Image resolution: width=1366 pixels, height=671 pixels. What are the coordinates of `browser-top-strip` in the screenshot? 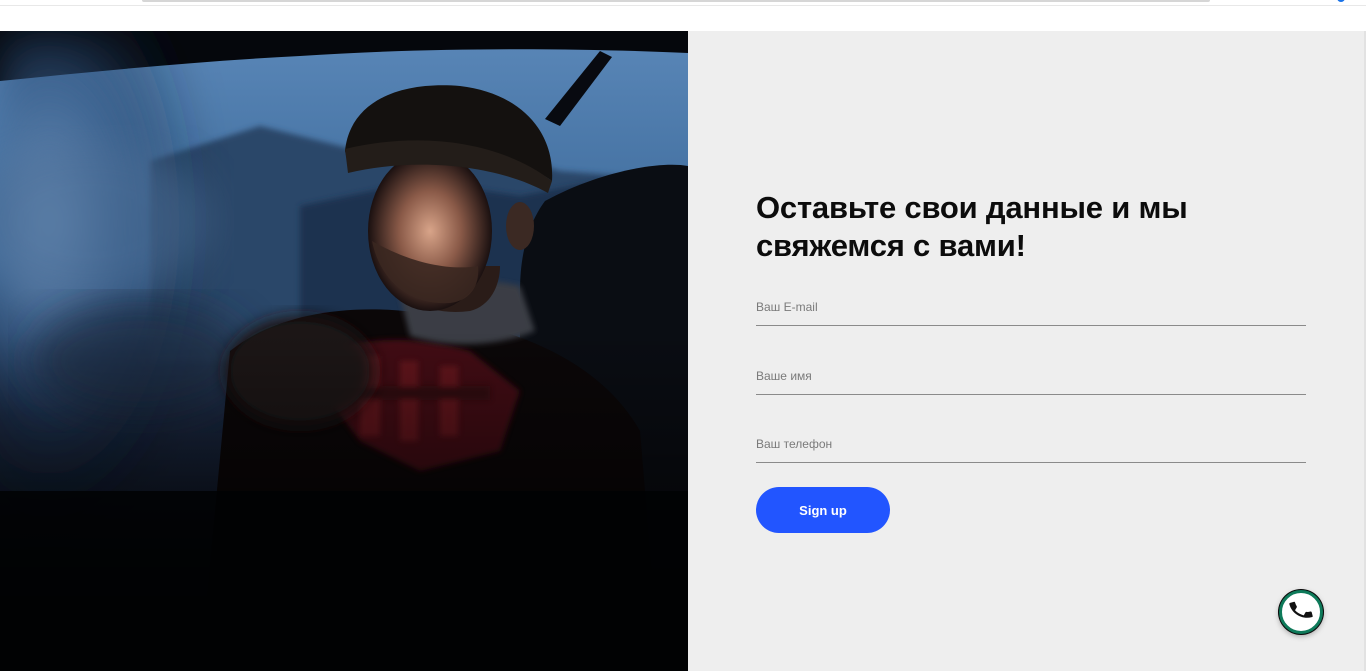 It's located at (683, 15).